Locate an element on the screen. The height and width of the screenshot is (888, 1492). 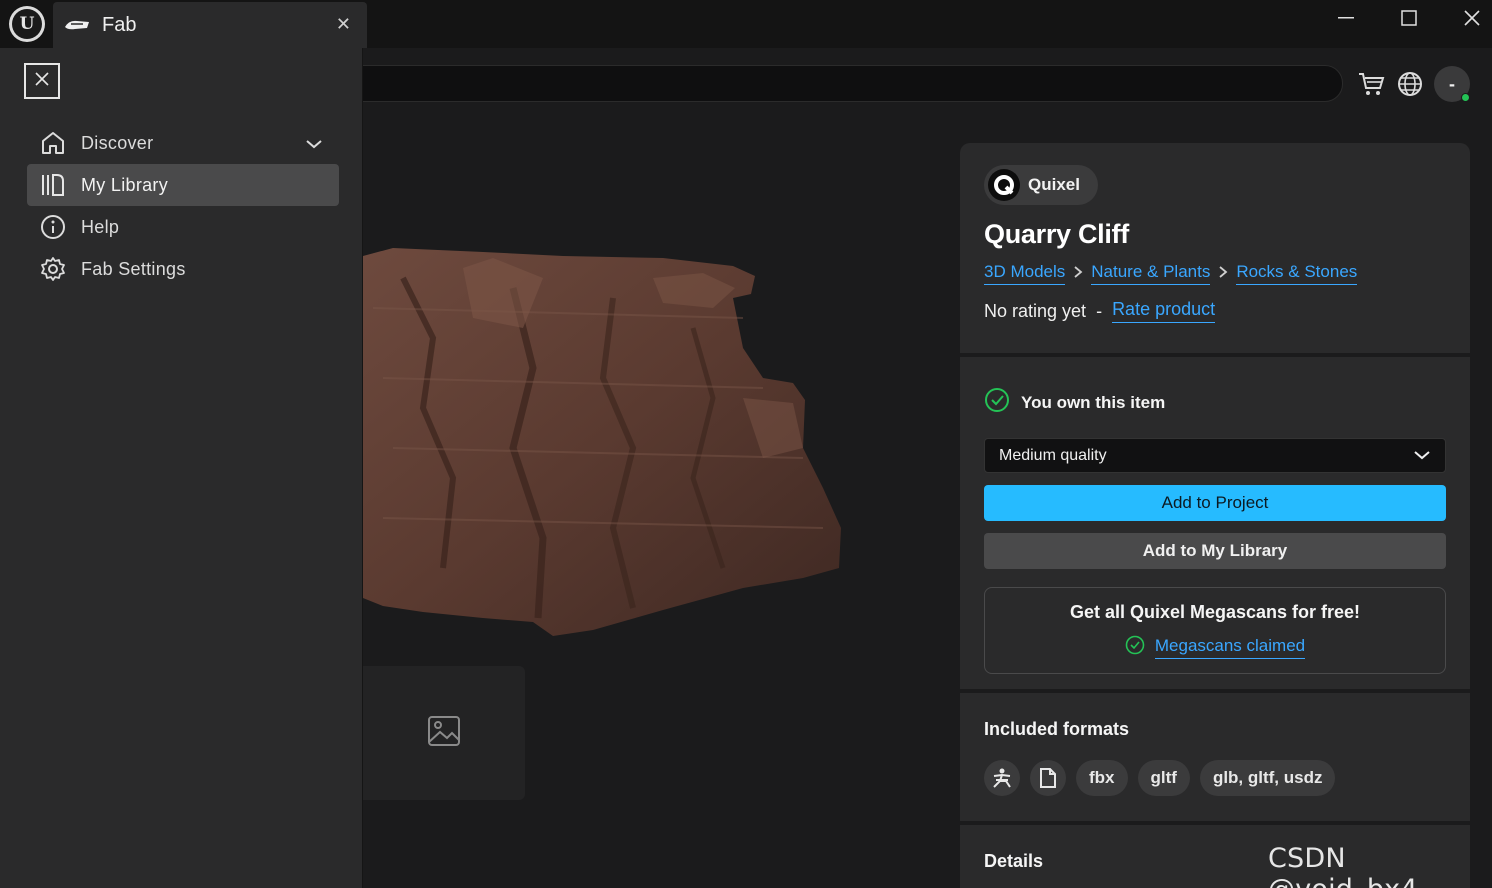
unreal-format-icon is located at coordinates (1002, 778).